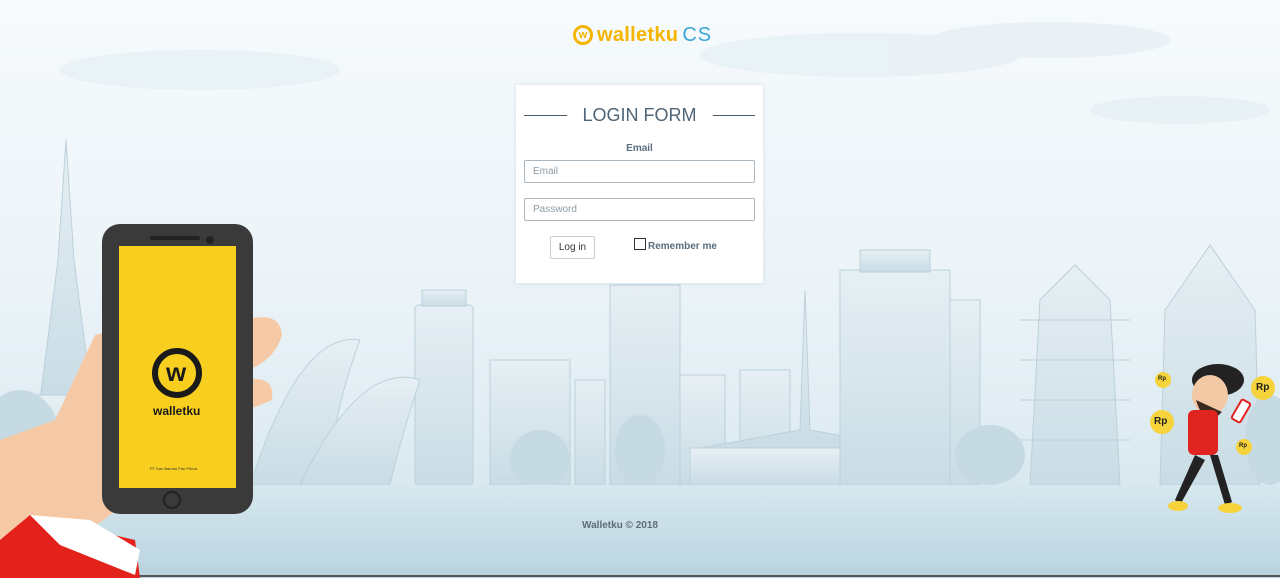 Image resolution: width=1280 pixels, height=578 pixels. What do you see at coordinates (176, 372) in the screenshot?
I see `phone-logo-glyph: w` at bounding box center [176, 372].